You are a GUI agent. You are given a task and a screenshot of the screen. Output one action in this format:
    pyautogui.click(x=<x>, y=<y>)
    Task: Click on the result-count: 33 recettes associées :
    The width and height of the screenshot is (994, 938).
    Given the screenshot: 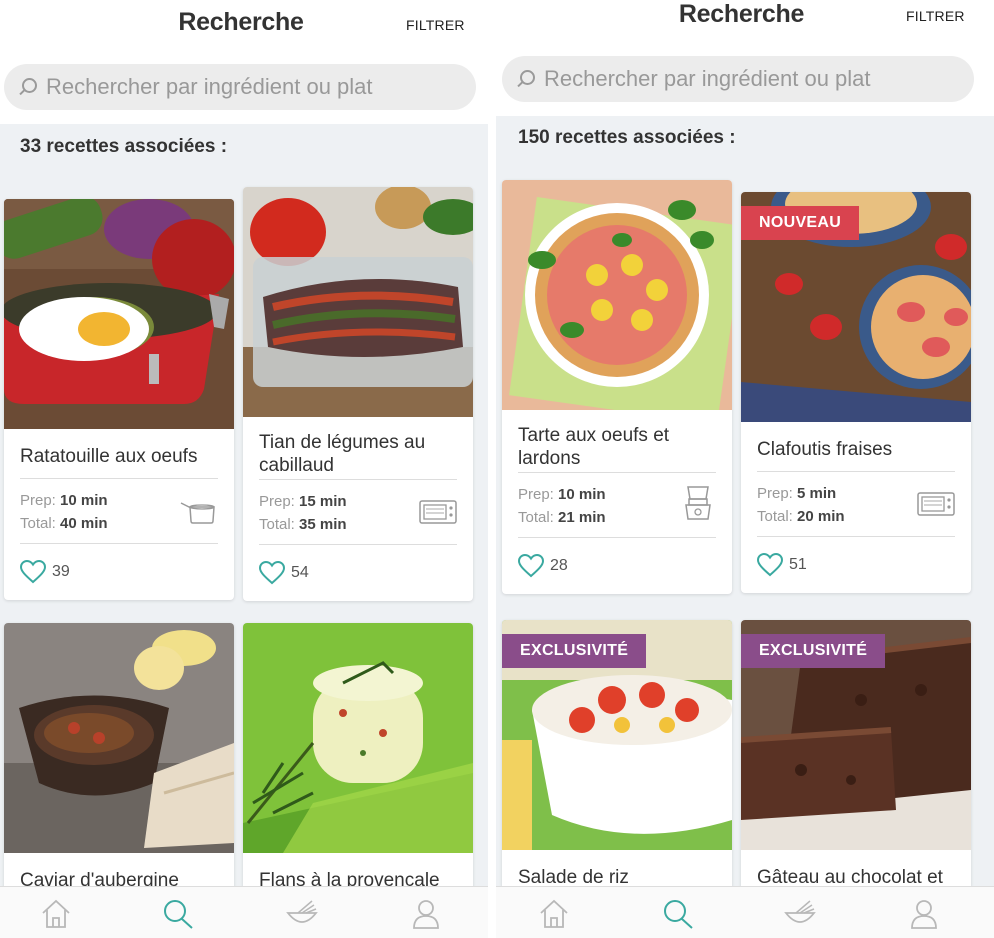 What is the action you would take?
    pyautogui.click(x=124, y=146)
    